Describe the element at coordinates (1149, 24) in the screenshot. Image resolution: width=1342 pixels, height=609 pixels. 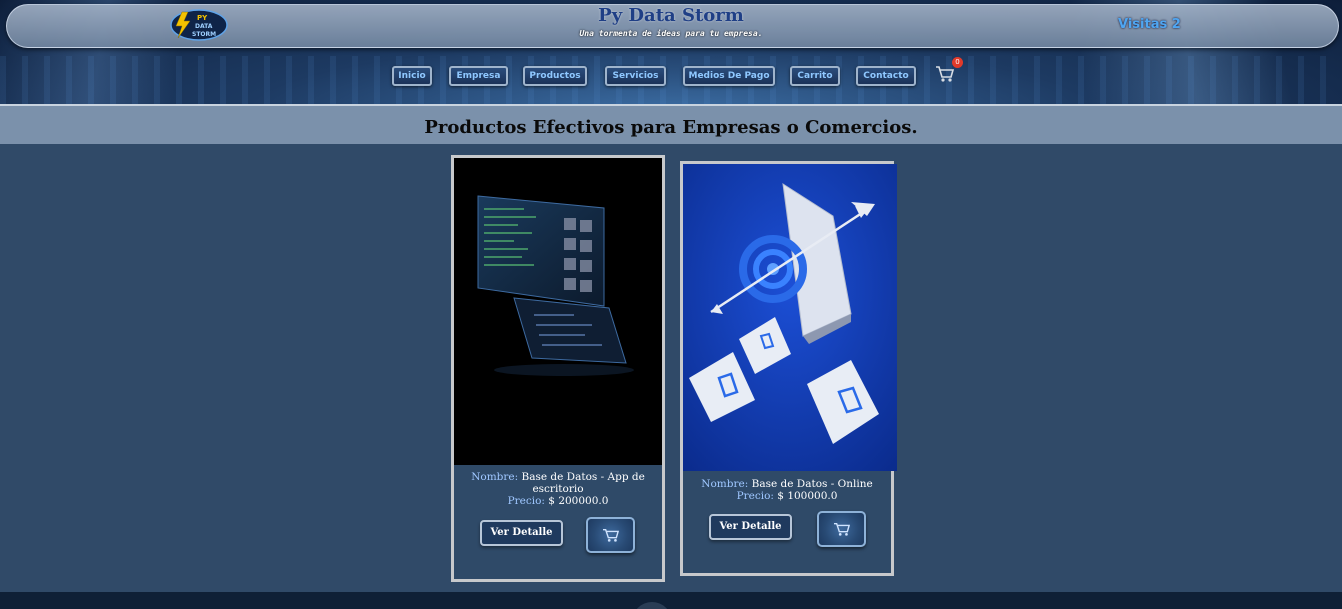
I see `visits-counter: Visitas 2` at that location.